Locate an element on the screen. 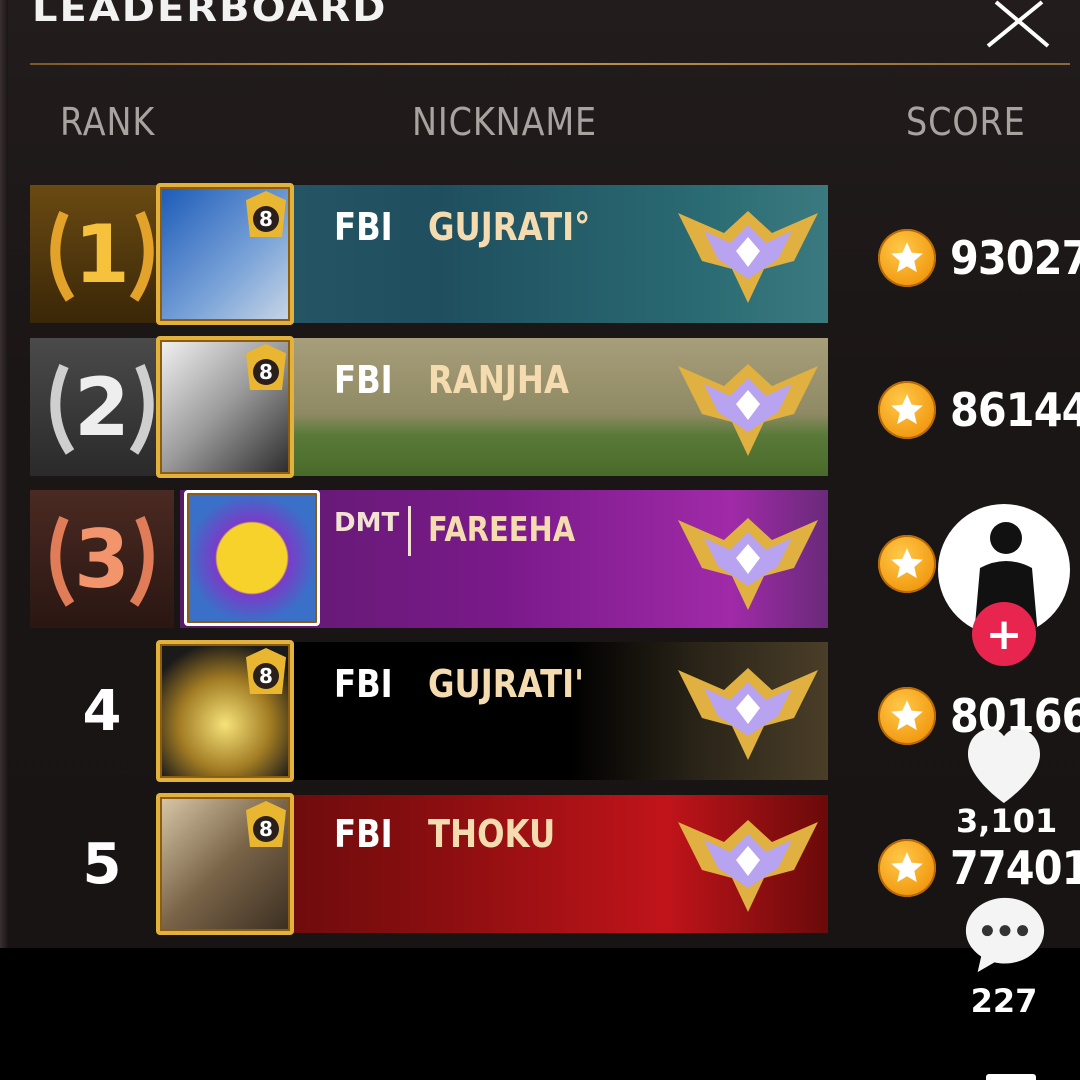  follow-button: + is located at coordinates (1004, 634).